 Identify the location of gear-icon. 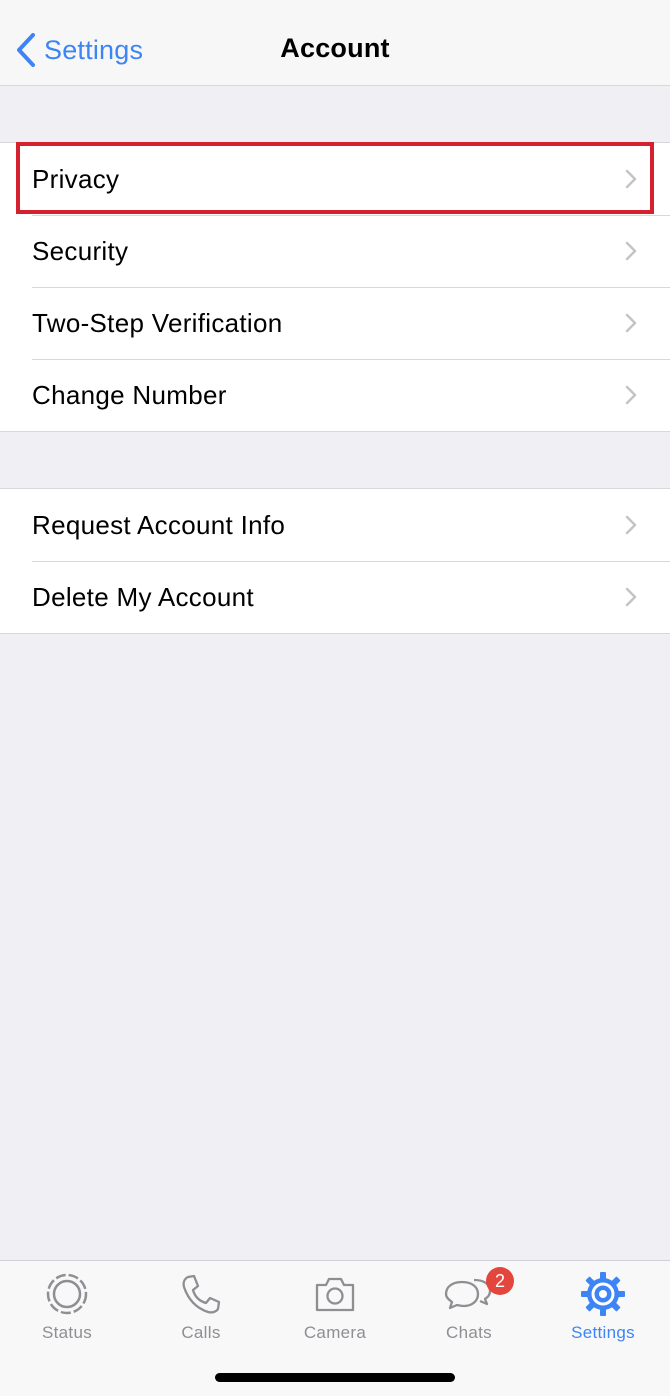
(603, 1294).